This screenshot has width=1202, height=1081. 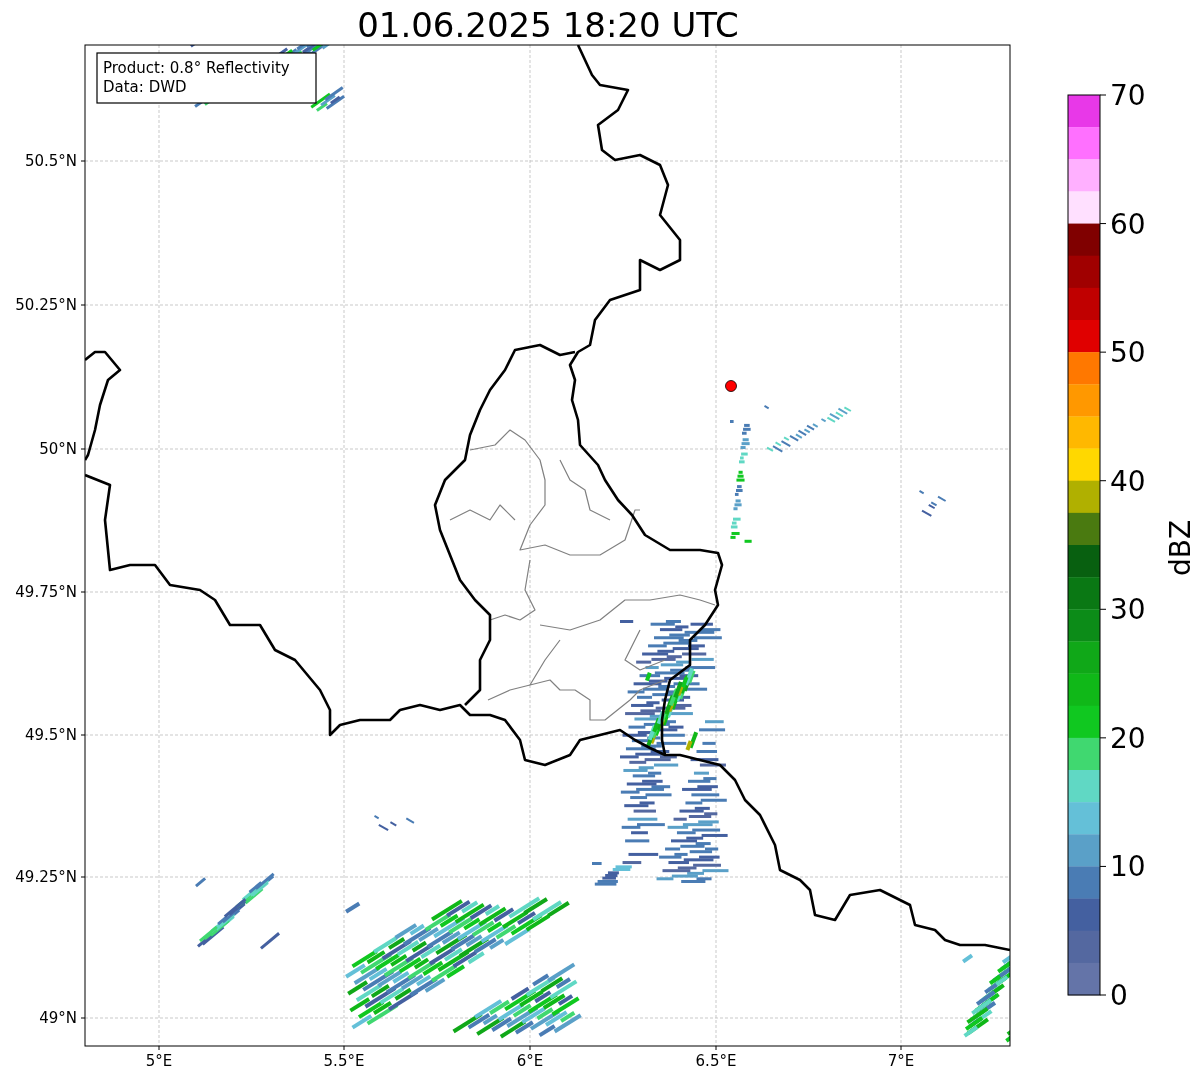 What do you see at coordinates (46, 877) in the screenshot?
I see `latitude-label: 49.25°N` at bounding box center [46, 877].